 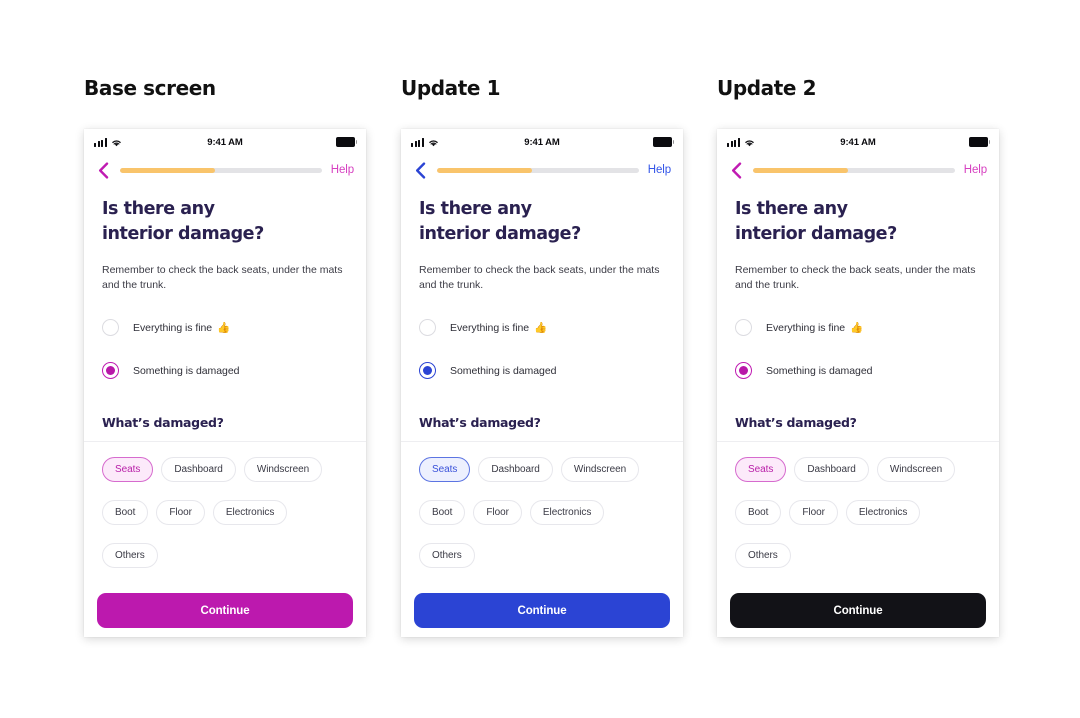 I want to click on column-title: Base screen, so click(x=150, y=88).